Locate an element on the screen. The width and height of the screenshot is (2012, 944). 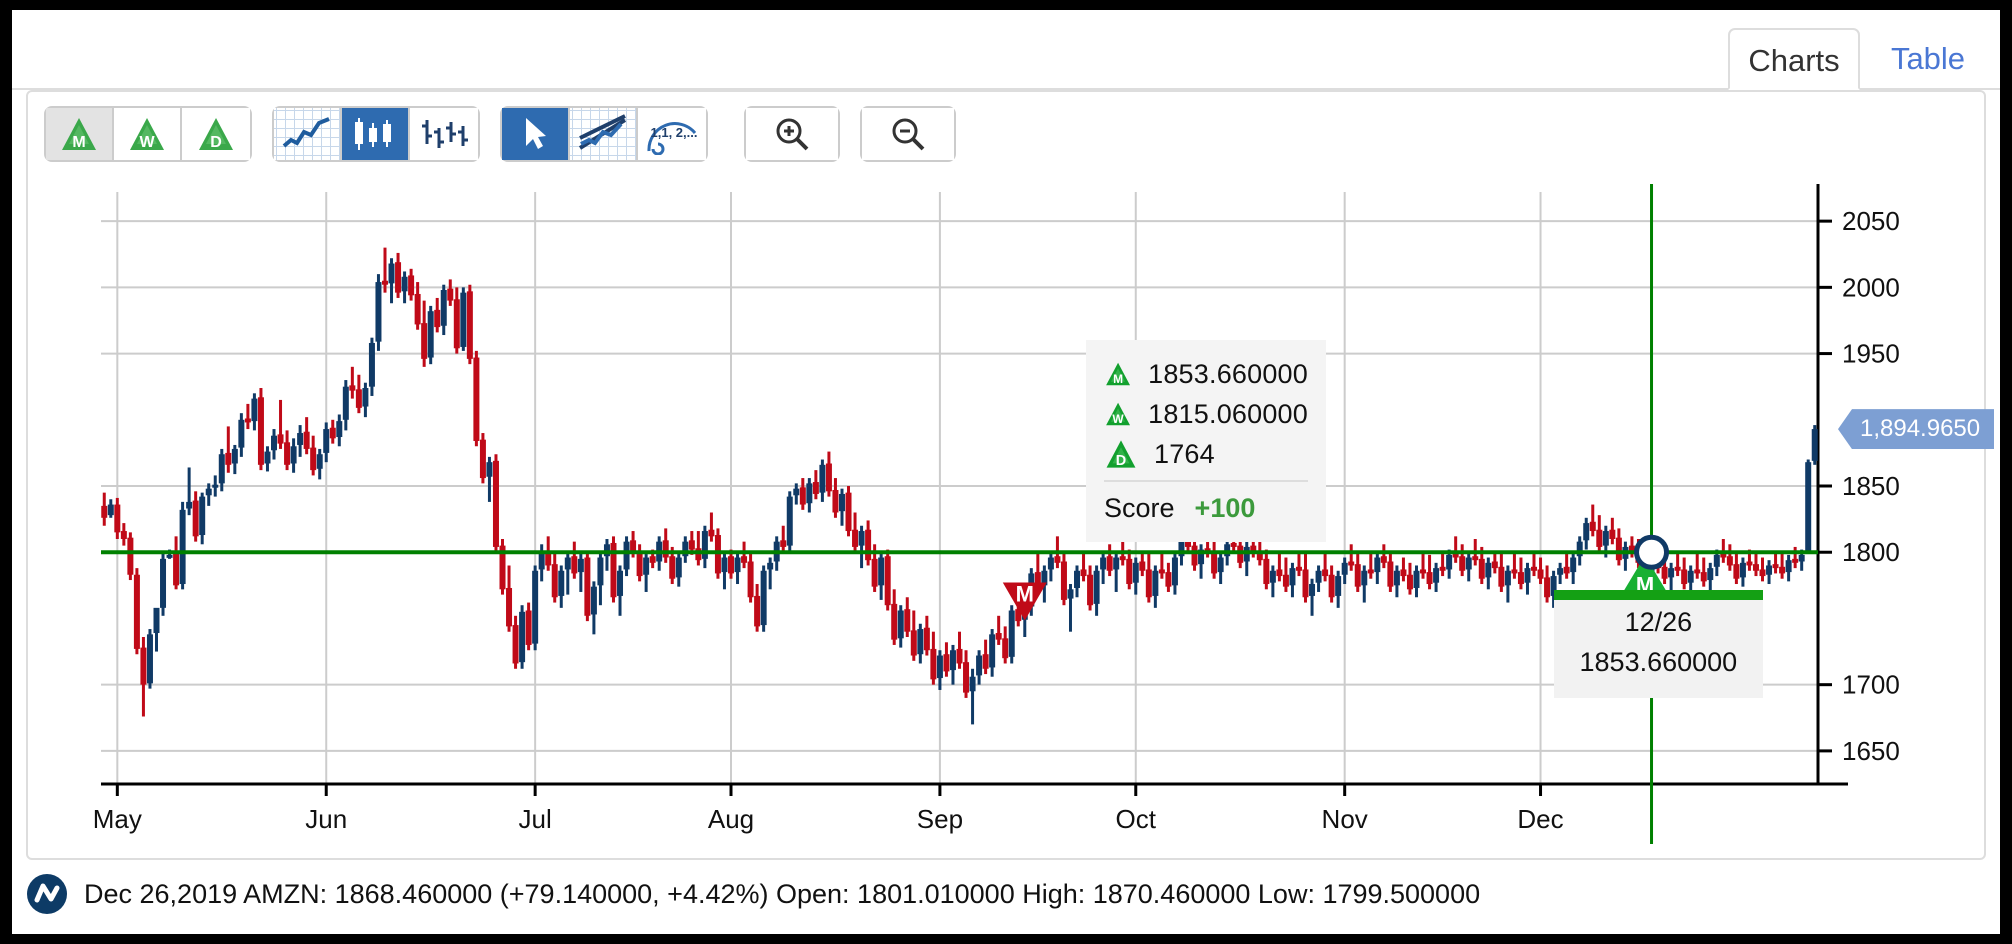
chart-type-line-button is located at coordinates (308, 134).